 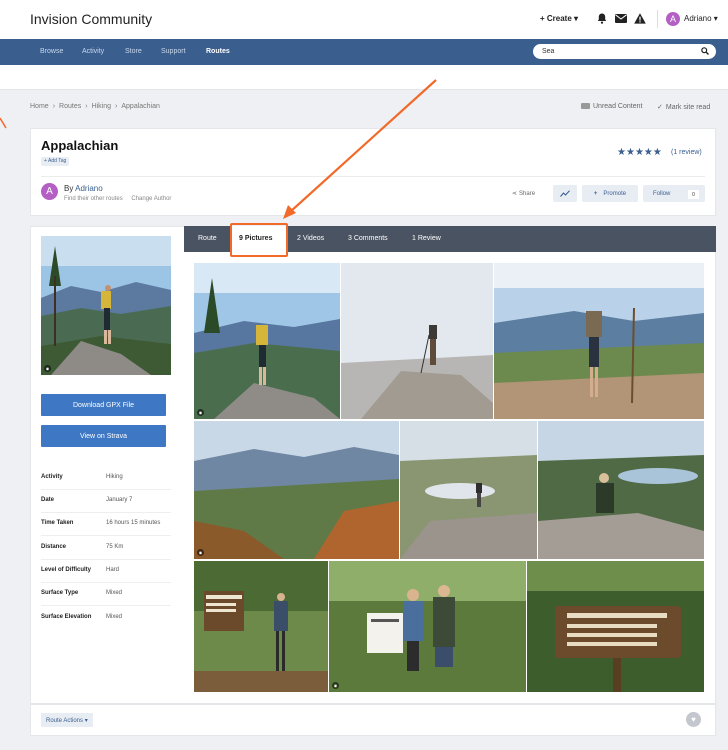 What do you see at coordinates (133, 51) in the screenshot?
I see `nav-store: Store` at bounding box center [133, 51].